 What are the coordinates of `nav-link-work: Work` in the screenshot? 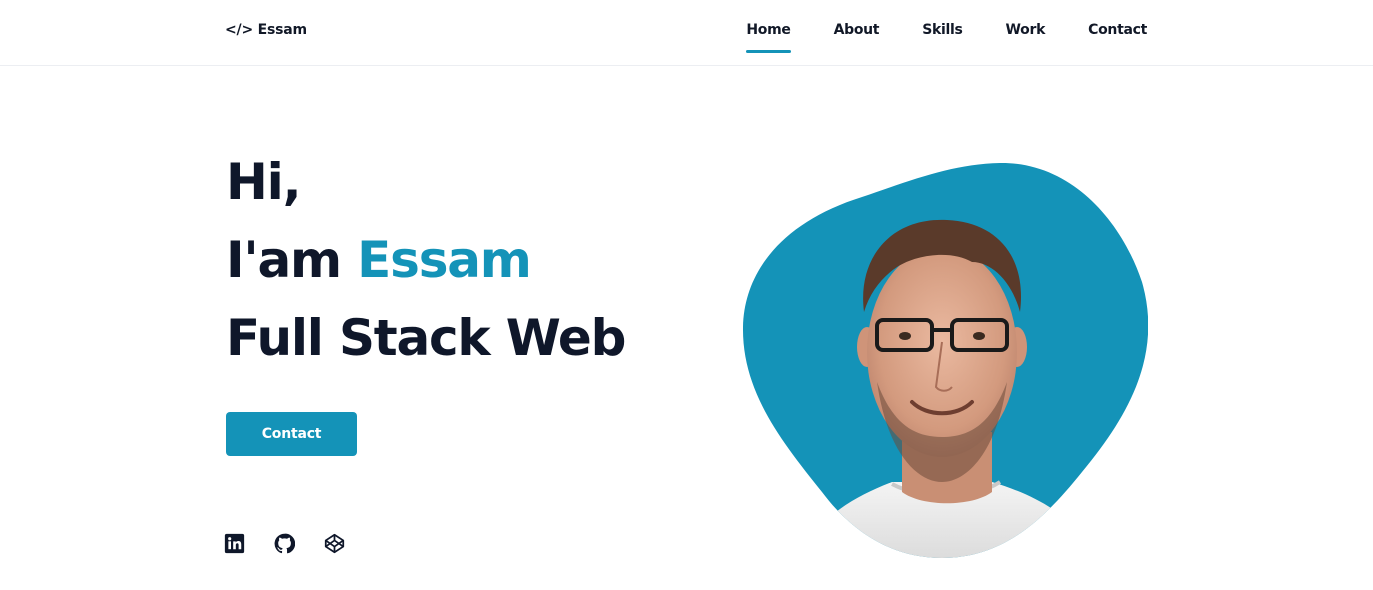 It's located at (1026, 30).